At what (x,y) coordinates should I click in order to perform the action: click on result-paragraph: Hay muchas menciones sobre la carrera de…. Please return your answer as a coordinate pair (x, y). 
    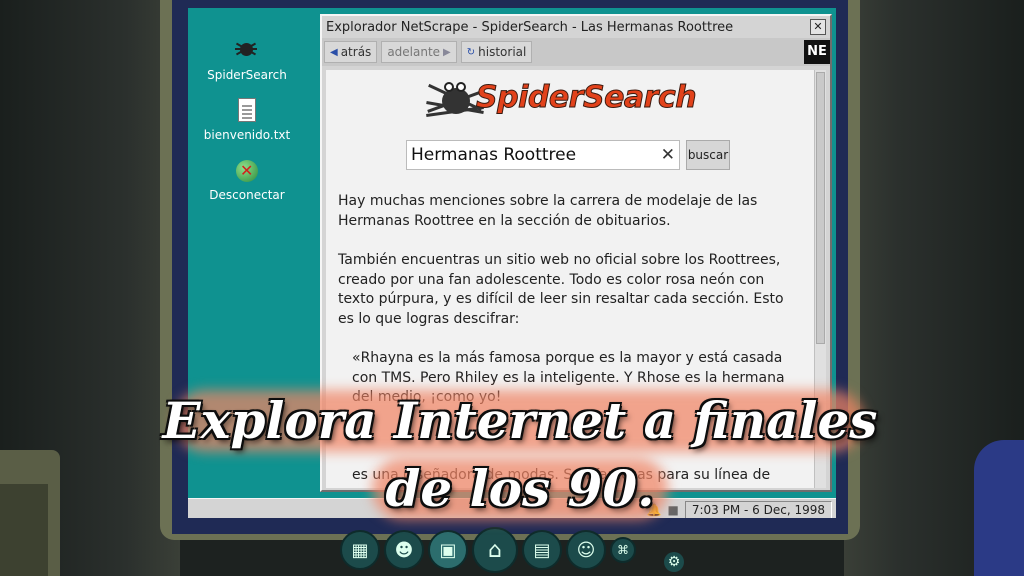
    Looking at the image, I should click on (548, 211).